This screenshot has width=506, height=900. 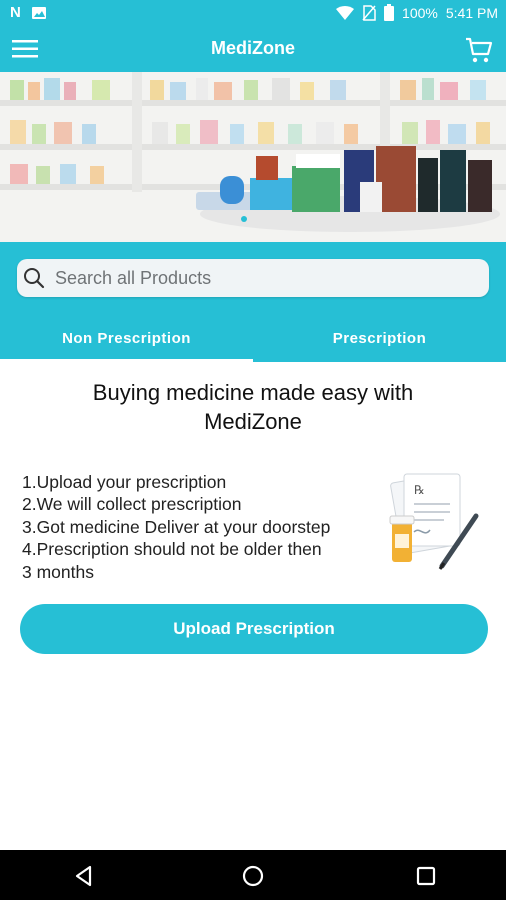 What do you see at coordinates (124, 482) in the screenshot?
I see `step-item: 1.Upload your prescription` at bounding box center [124, 482].